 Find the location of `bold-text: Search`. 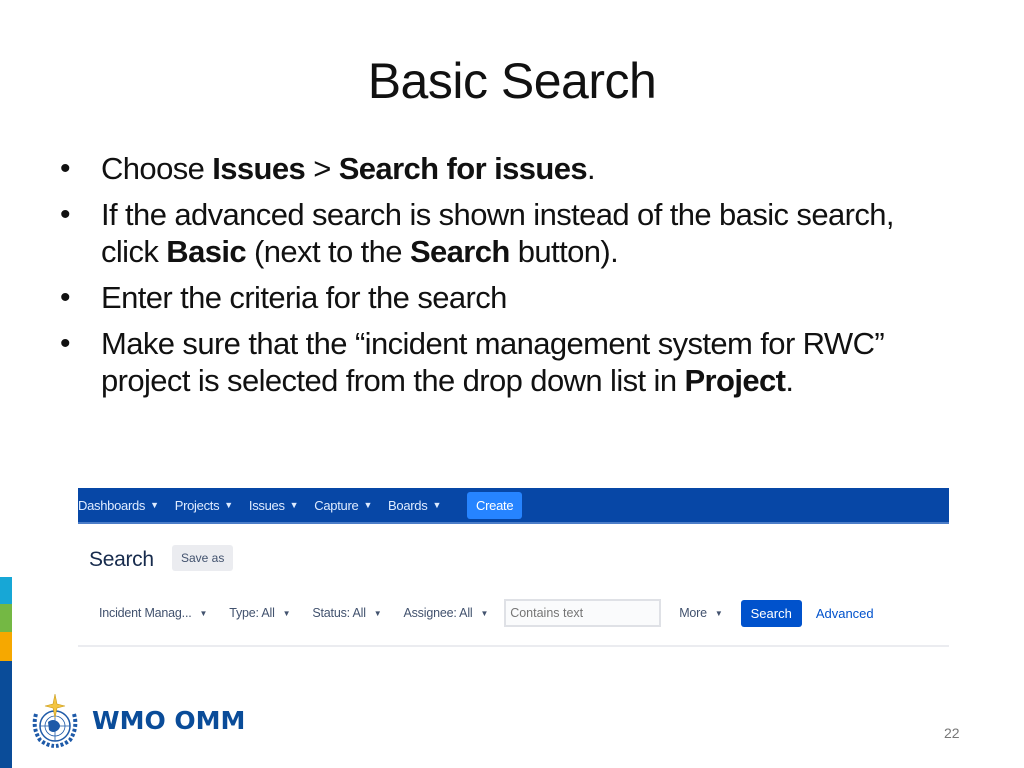

bold-text: Search is located at coordinates (459, 251).